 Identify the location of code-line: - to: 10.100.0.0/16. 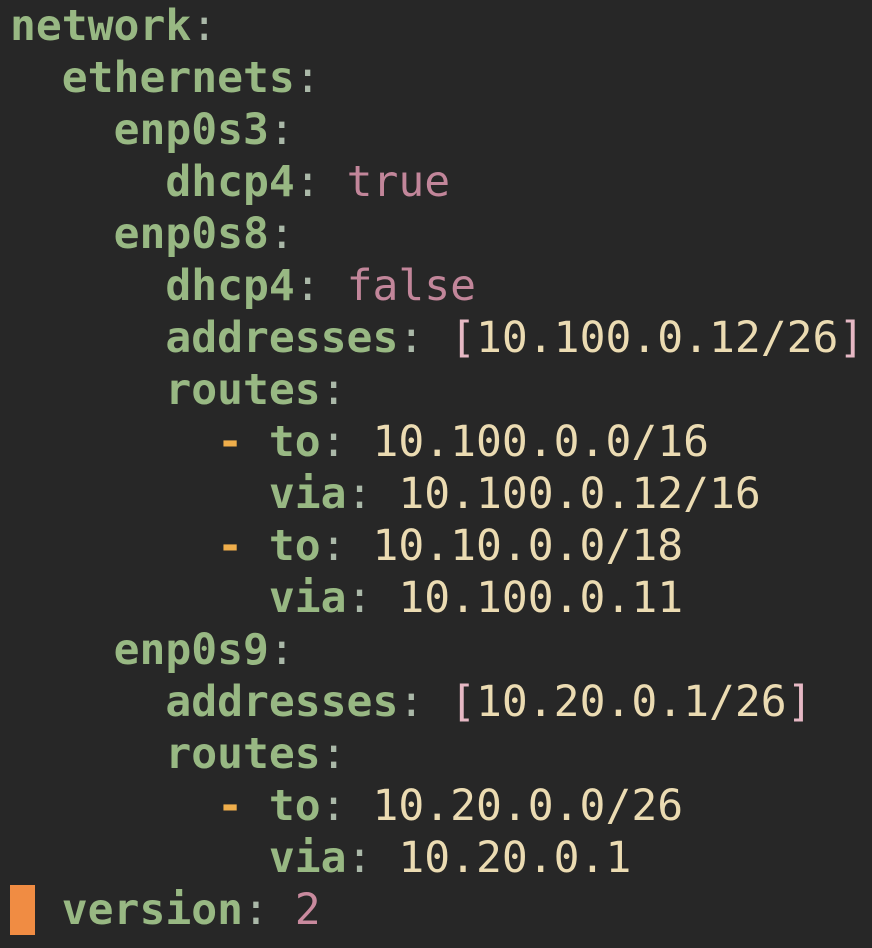
(359, 442).